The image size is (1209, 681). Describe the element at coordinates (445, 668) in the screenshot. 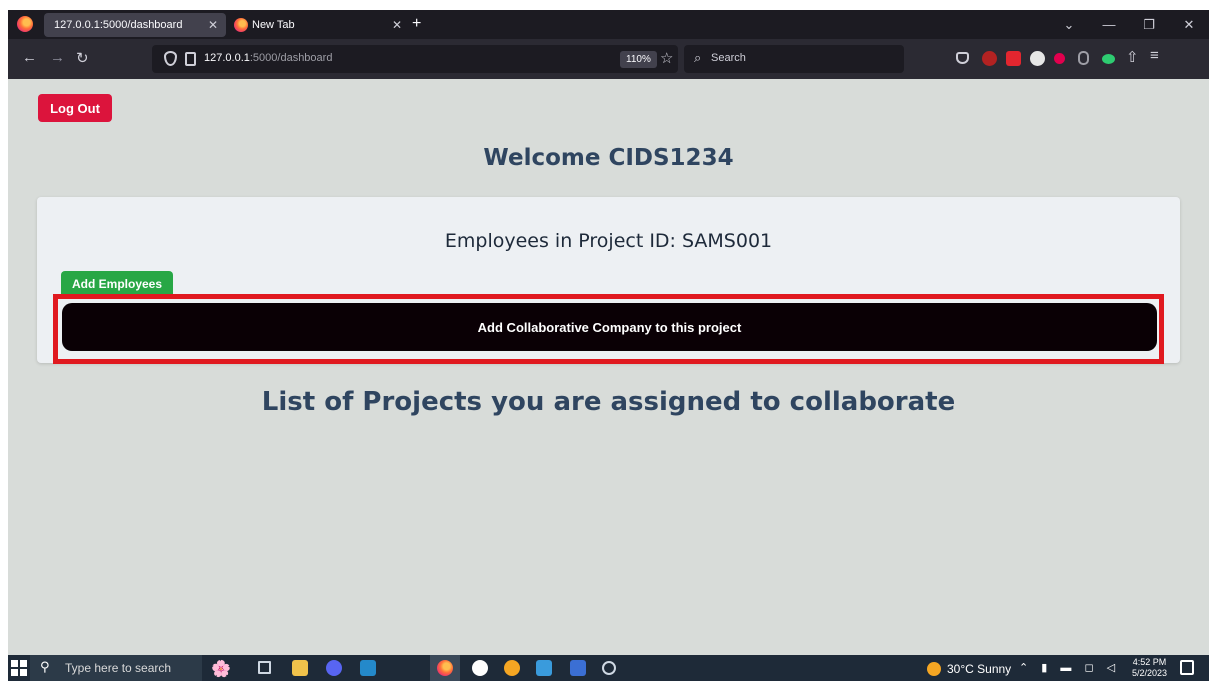

I see `firefox-taskbar-icon` at that location.